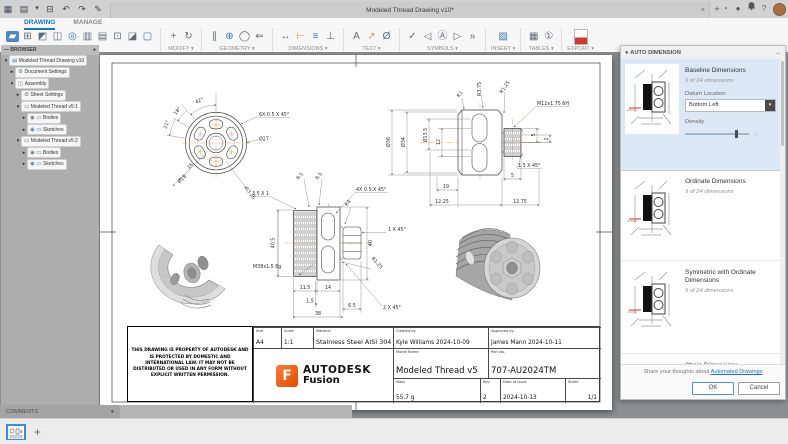 The height and width of the screenshot is (444, 788). I want to click on tree-item-sheet-settings: ▸ ⚙ Sheet Settings, so click(50, 95).